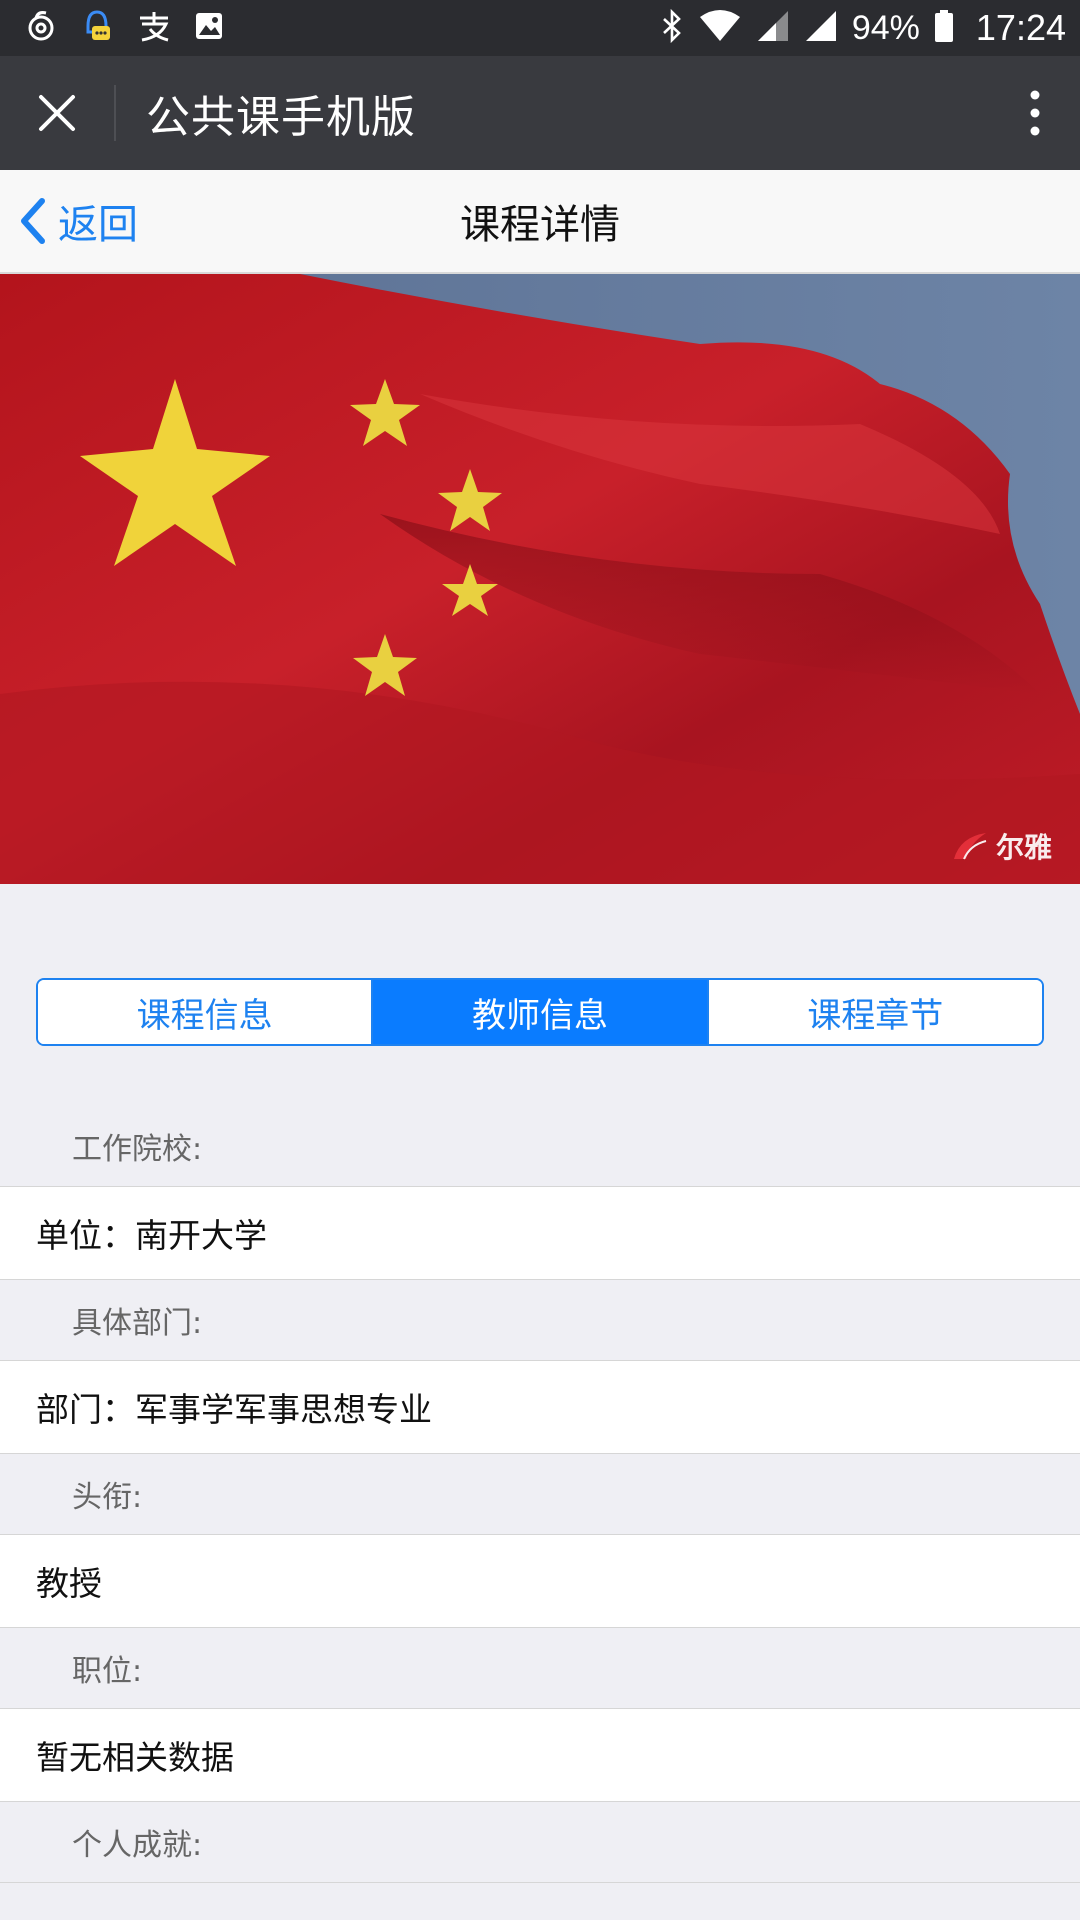  What do you see at coordinates (540, 1233) in the screenshot?
I see `school-value: 单位：南开大学` at bounding box center [540, 1233].